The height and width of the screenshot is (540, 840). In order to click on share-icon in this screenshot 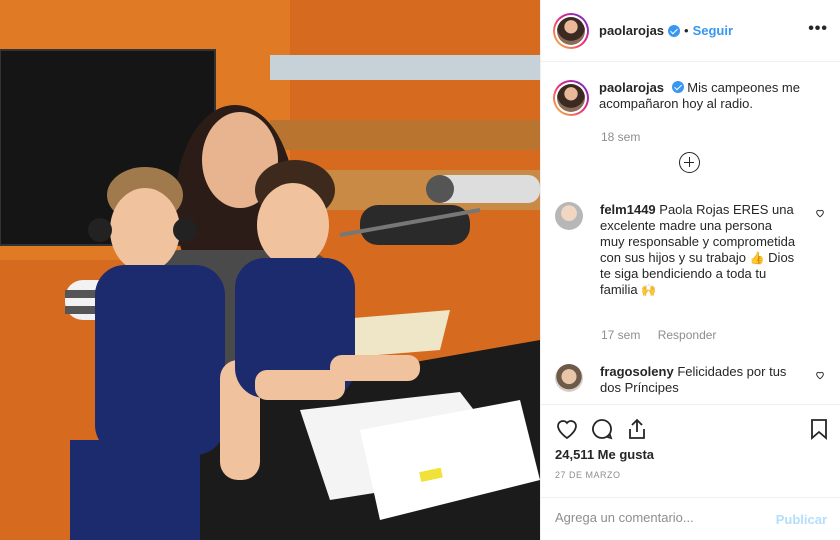, I will do `click(637, 429)`.